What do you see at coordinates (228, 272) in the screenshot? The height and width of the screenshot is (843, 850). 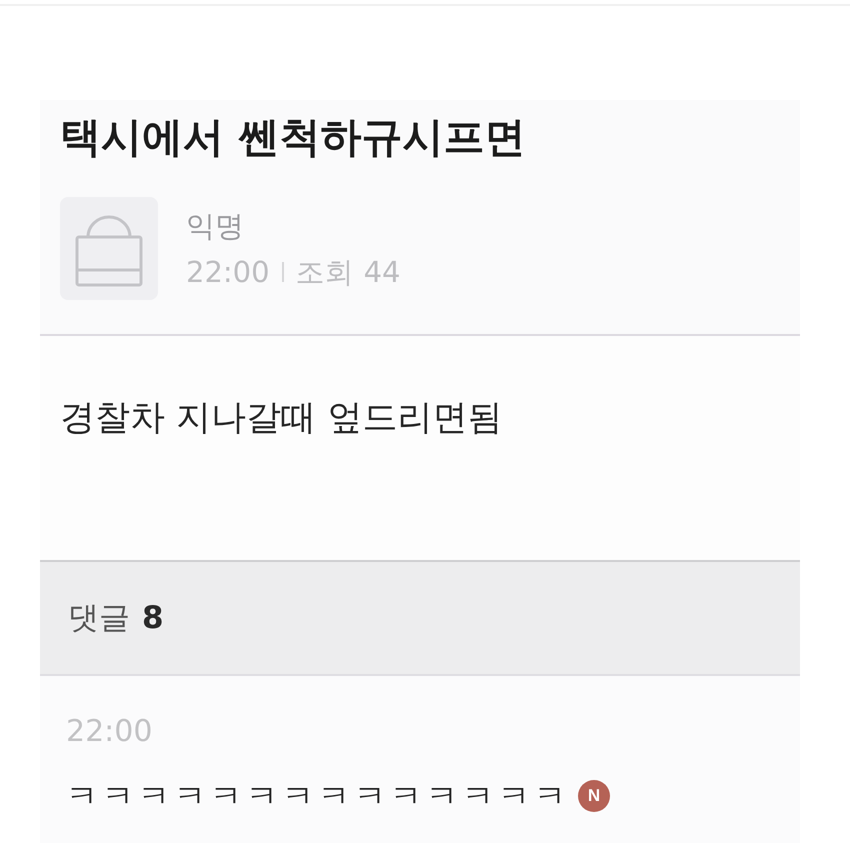 I see `post-time: 22:00` at bounding box center [228, 272].